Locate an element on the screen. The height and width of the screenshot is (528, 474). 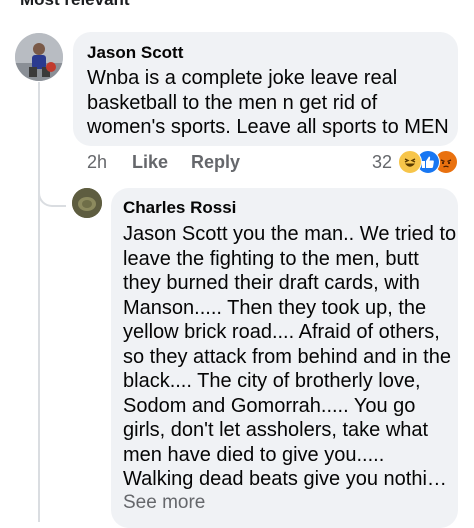
avatar-jason-scott is located at coordinates (39, 57).